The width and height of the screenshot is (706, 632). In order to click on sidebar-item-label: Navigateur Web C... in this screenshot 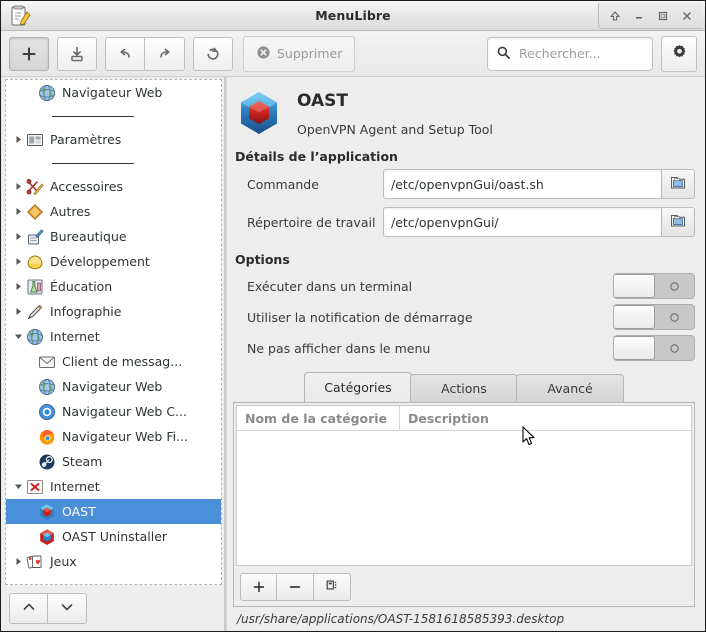, I will do `click(124, 411)`.